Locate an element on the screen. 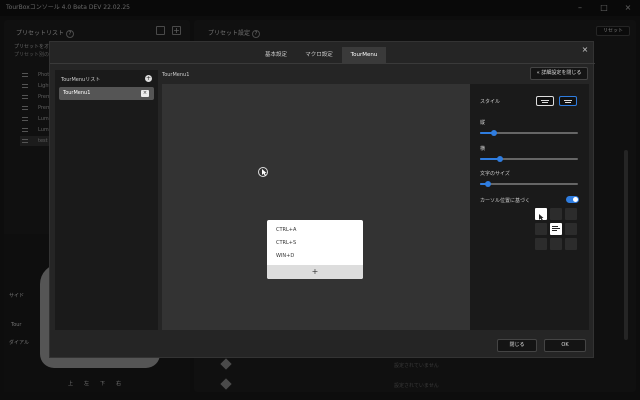  width-slider is located at coordinates (529, 159).